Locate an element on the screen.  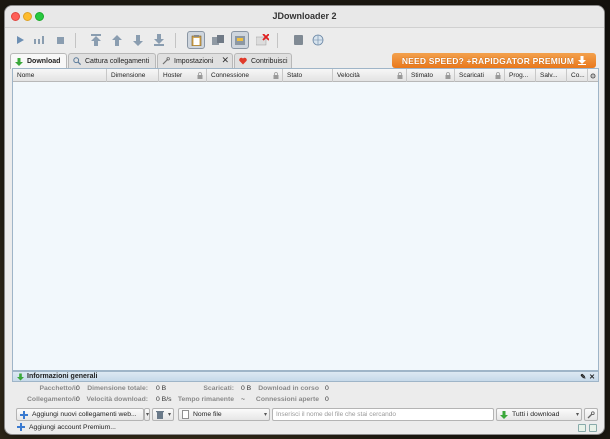
add-links-dropdown: ▾ is located at coordinates (147, 414).